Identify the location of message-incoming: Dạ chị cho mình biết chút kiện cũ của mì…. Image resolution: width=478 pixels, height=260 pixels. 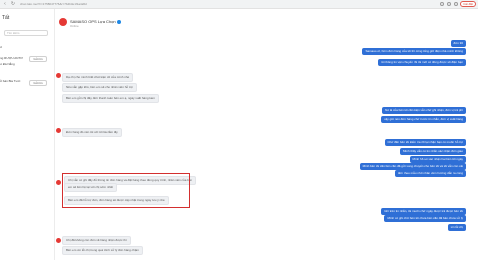
(98, 77).